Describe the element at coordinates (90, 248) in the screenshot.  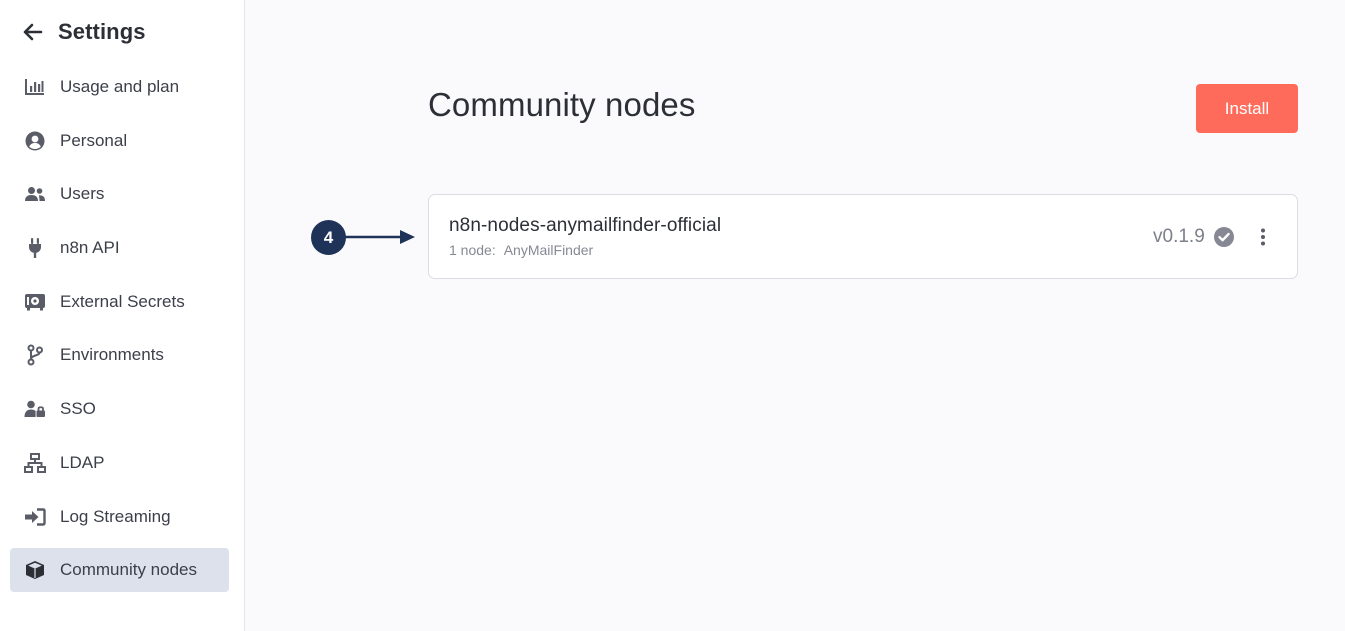
I see `sidebar-item-label: n8n API` at that location.